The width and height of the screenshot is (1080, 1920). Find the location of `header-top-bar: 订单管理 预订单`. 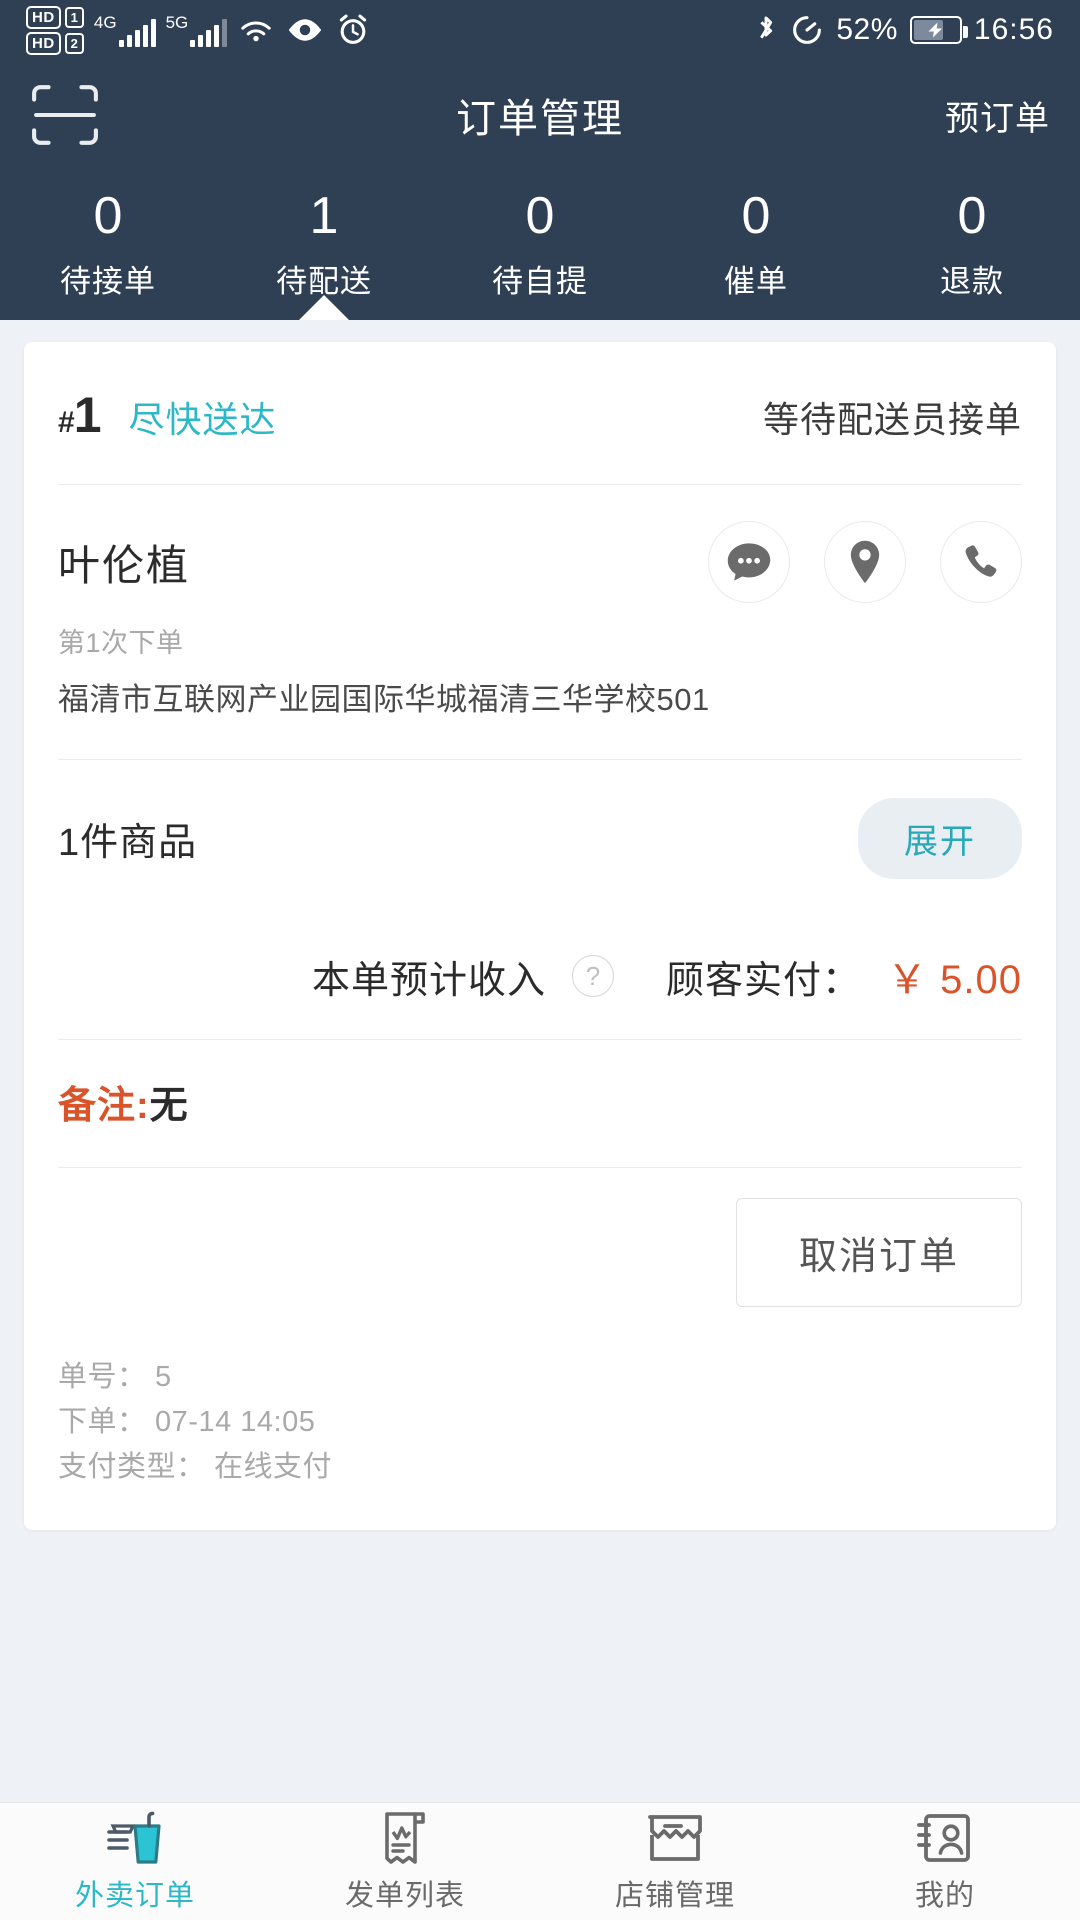

header-top-bar: 订单管理 预订单 is located at coordinates (540, 115).